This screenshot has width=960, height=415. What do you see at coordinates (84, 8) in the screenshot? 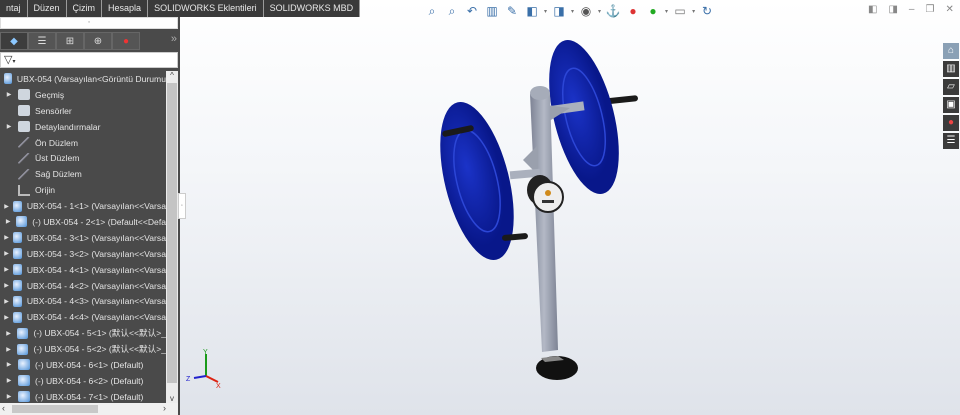
I see `tab-cizim: Çizim` at bounding box center [84, 8].